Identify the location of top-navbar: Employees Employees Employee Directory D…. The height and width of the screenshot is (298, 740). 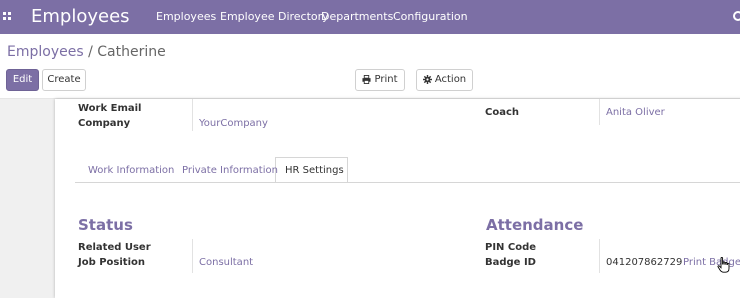
(370, 17).